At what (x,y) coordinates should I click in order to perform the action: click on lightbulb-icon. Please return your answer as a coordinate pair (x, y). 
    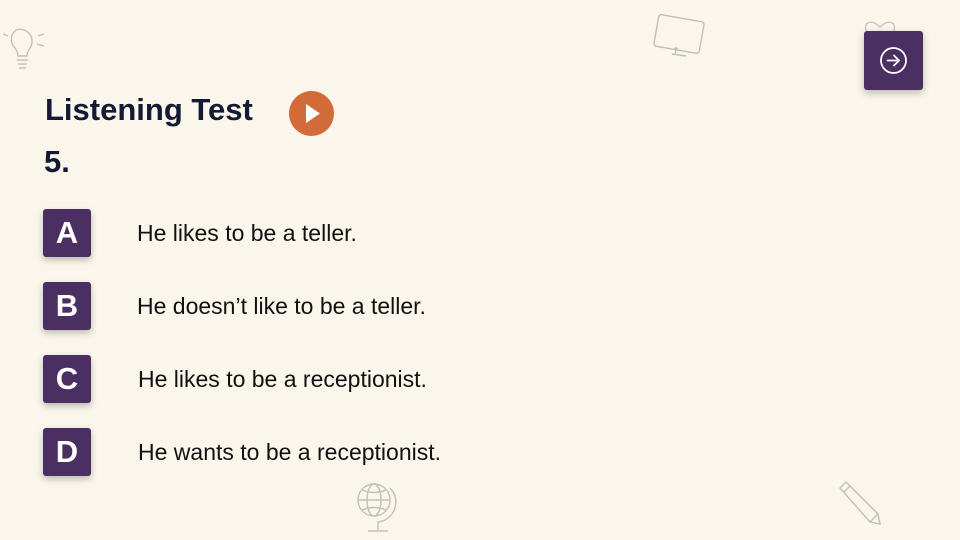
    Looking at the image, I should click on (24, 48).